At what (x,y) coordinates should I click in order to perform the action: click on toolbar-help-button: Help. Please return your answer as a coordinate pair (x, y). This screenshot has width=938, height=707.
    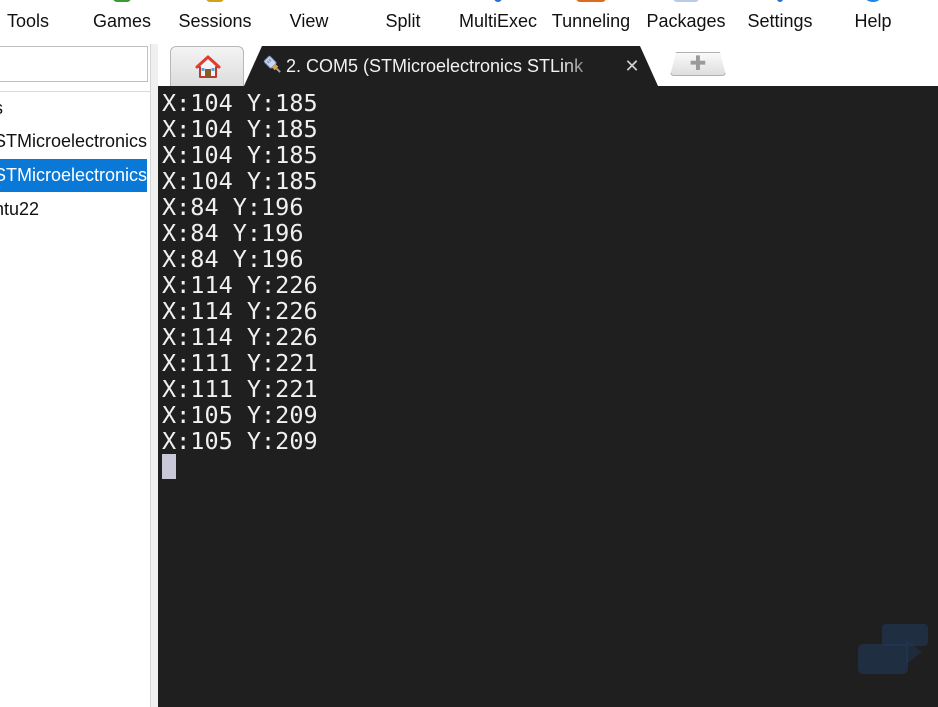
    Looking at the image, I should click on (873, 22).